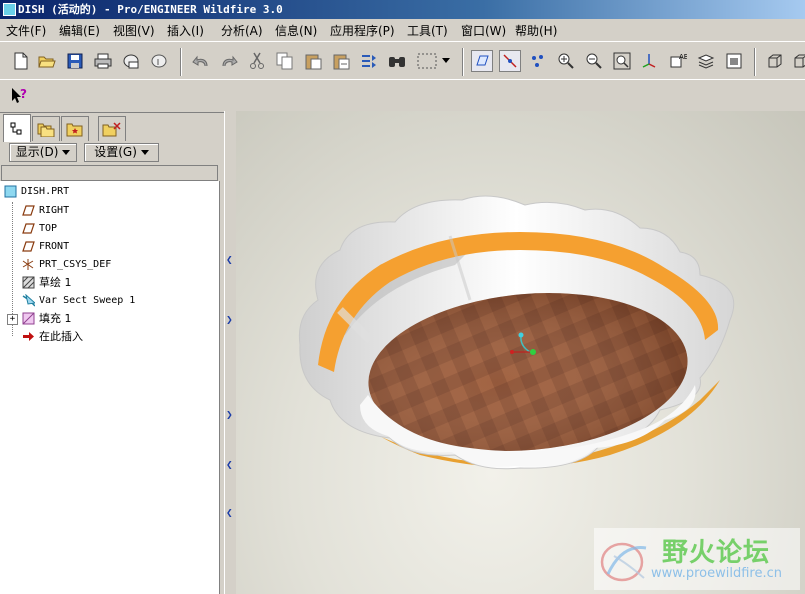 This screenshot has height=594, width=805. Describe the element at coordinates (75, 128) in the screenshot. I see `tab-favorites` at that location.